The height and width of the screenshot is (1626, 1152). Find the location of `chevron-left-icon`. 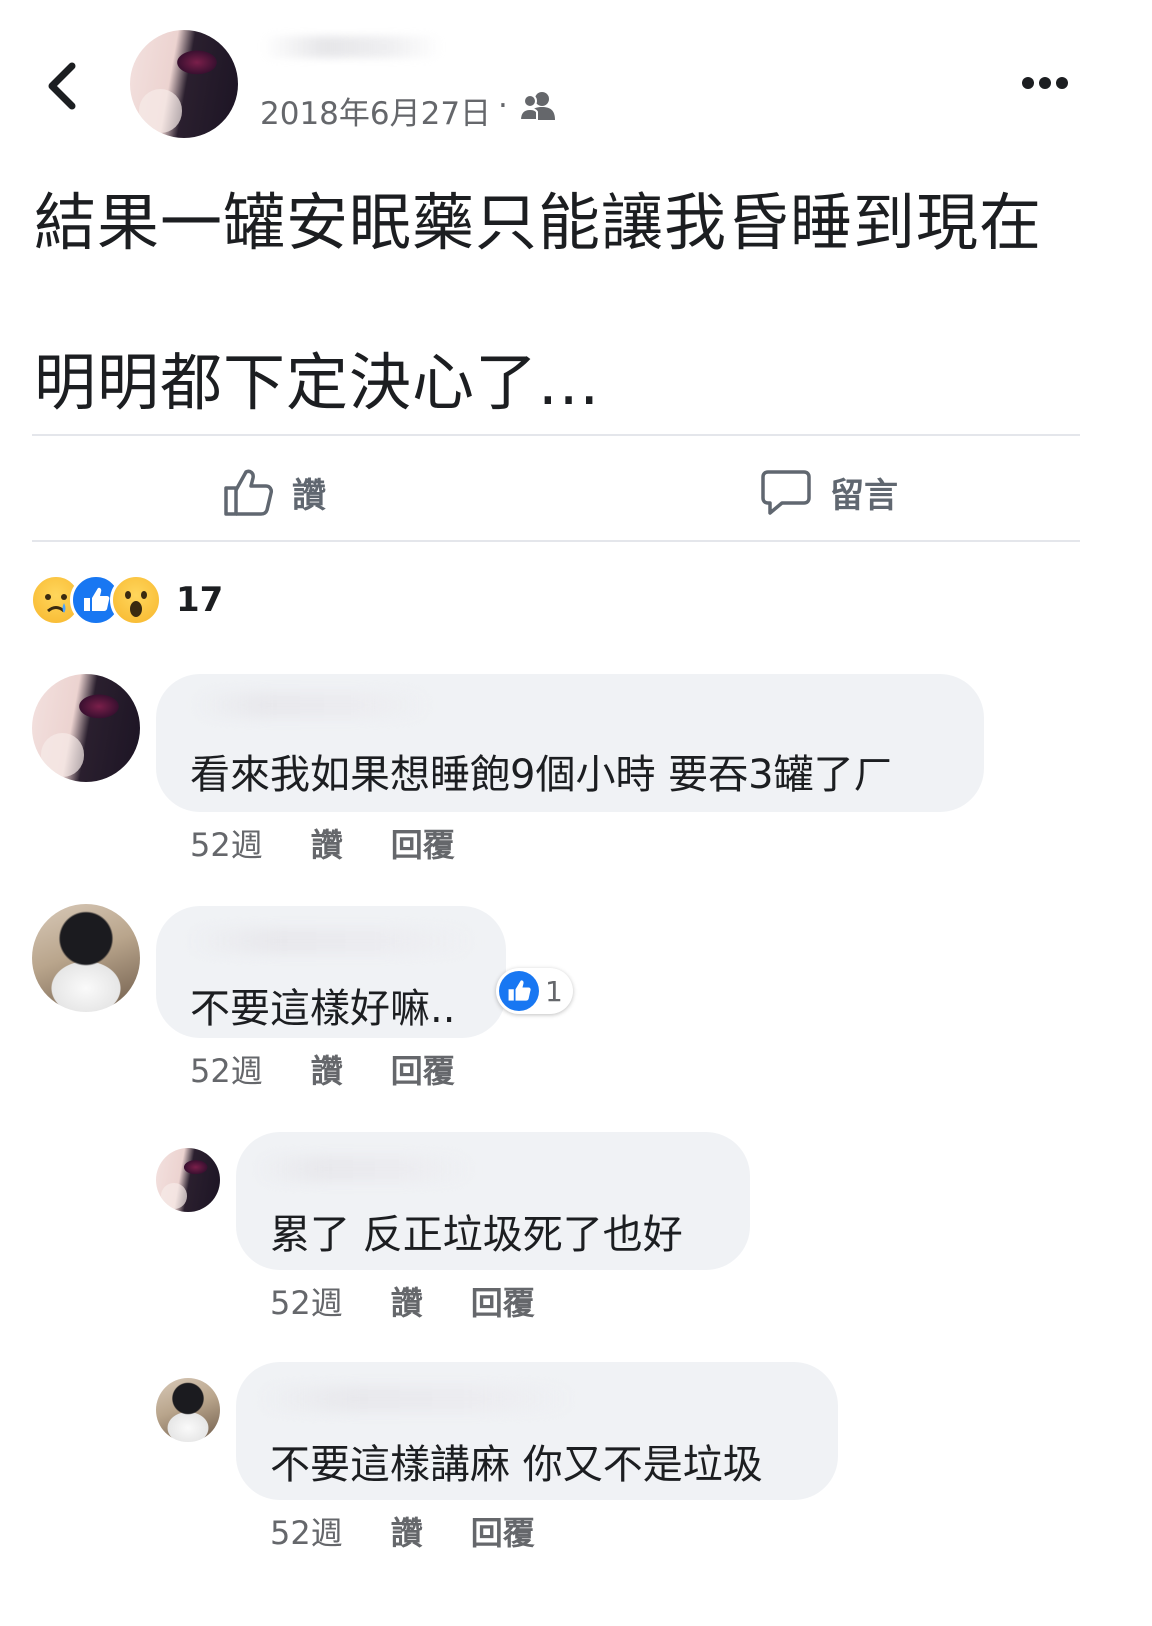

chevron-left-icon is located at coordinates (62, 86).